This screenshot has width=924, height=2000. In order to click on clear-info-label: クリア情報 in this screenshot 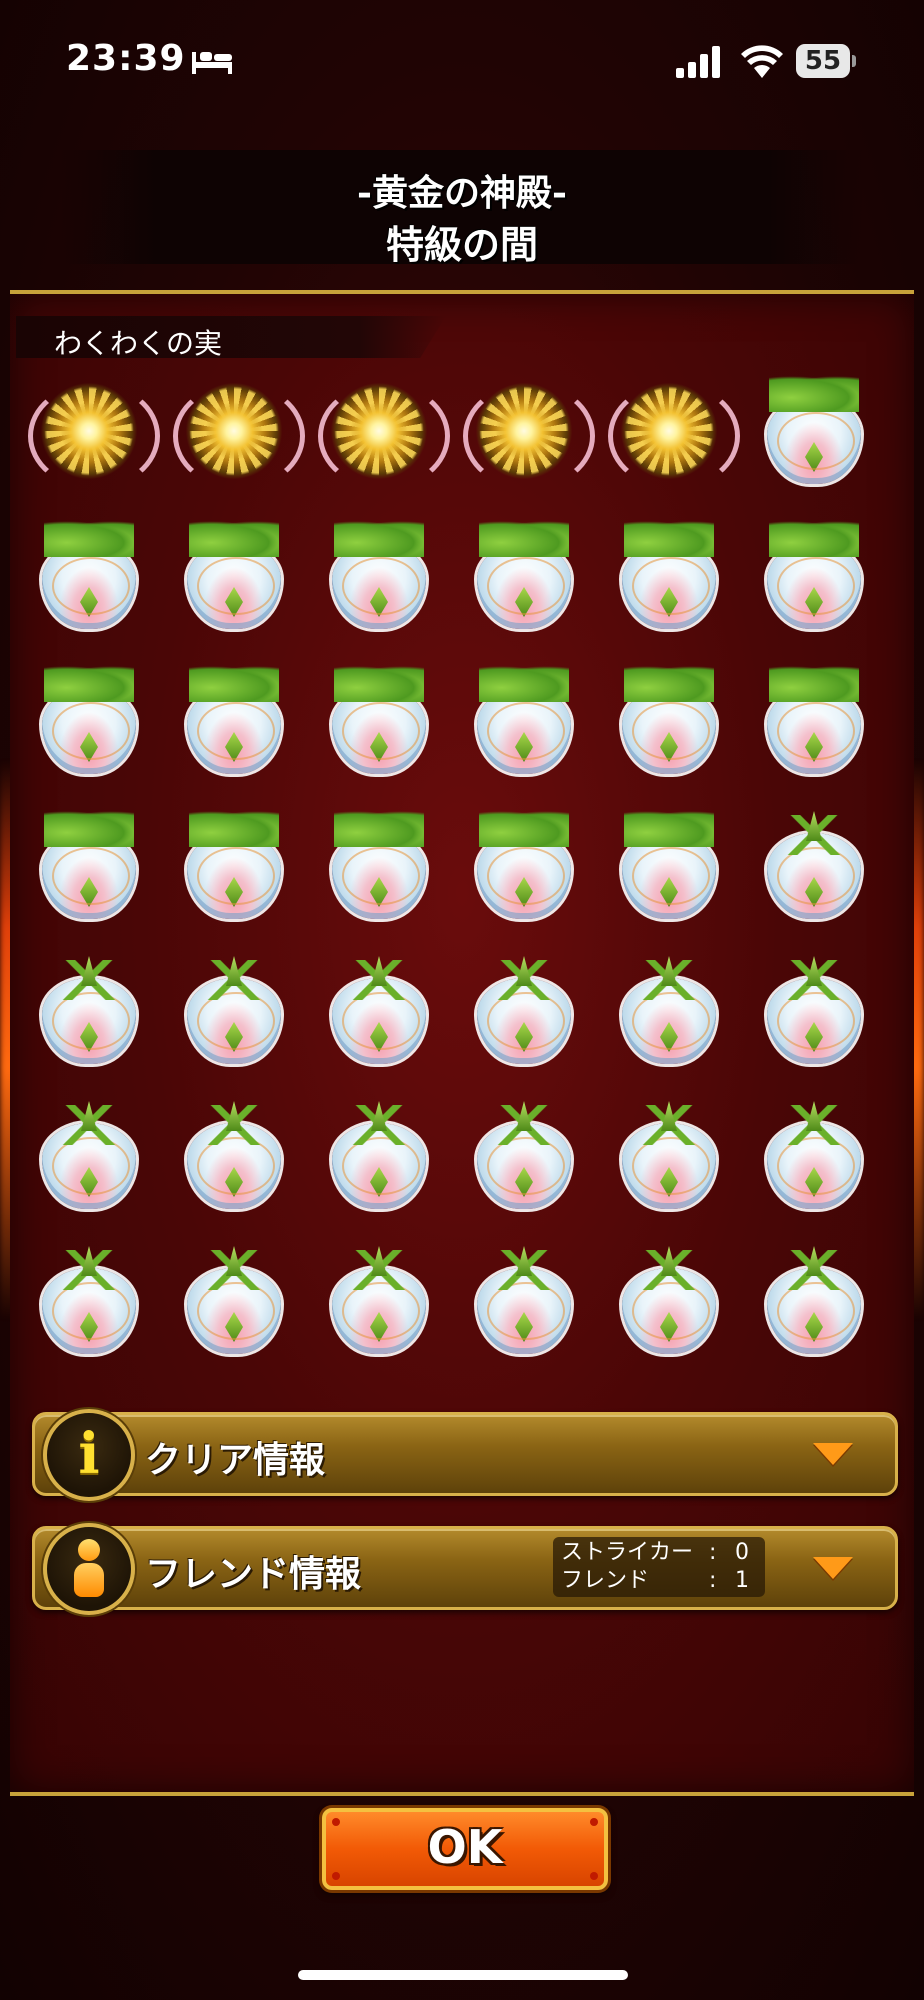, I will do `click(235, 1460)`.